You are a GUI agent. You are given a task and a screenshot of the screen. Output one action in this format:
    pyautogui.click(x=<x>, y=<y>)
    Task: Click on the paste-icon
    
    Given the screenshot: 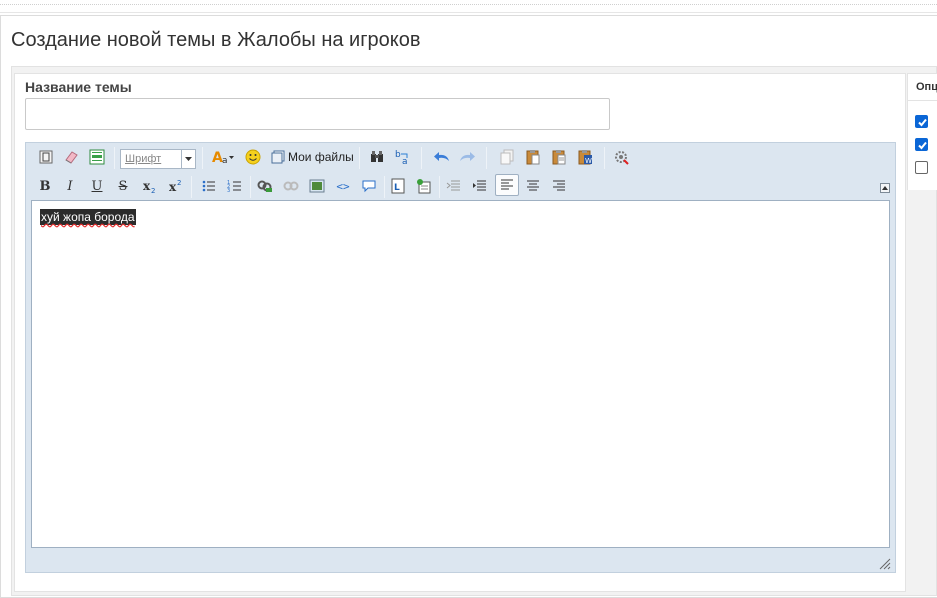 What is the action you would take?
    pyautogui.click(x=533, y=157)
    